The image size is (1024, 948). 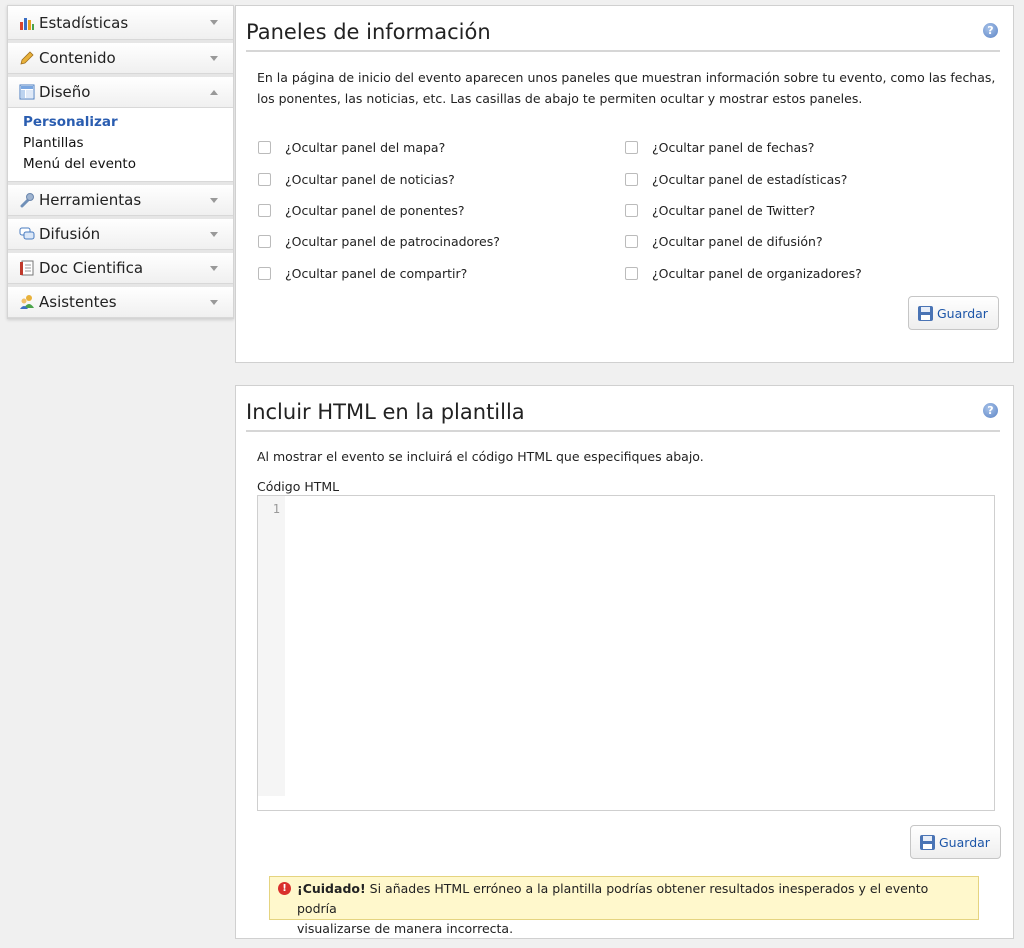 I want to click on checkbox-ocultar-twitter: ¿Ocultar panel de Twitter?, so click(x=720, y=210).